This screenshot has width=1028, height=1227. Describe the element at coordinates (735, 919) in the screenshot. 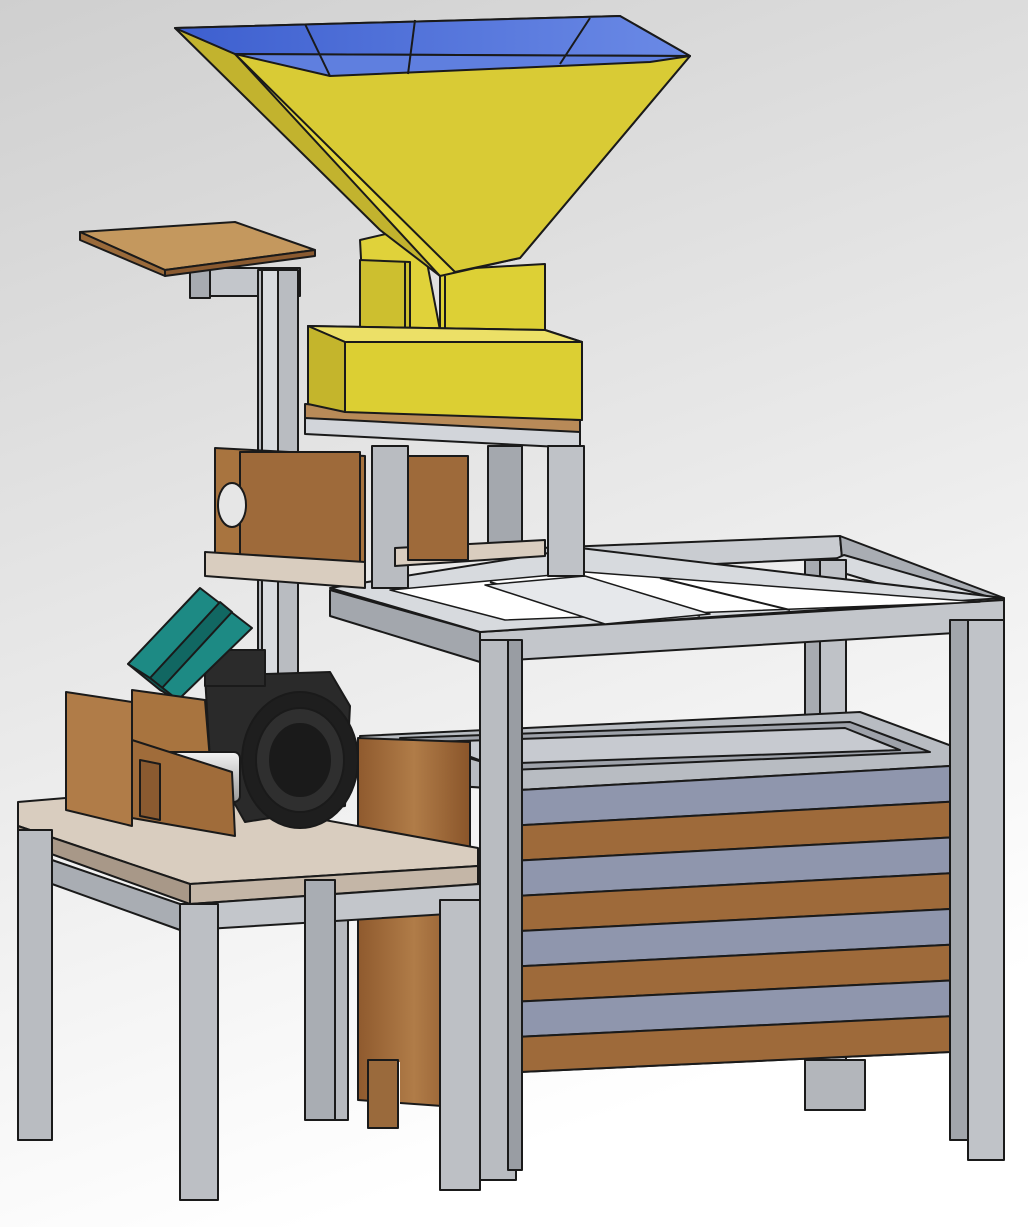

I see `drawer-slats` at that location.